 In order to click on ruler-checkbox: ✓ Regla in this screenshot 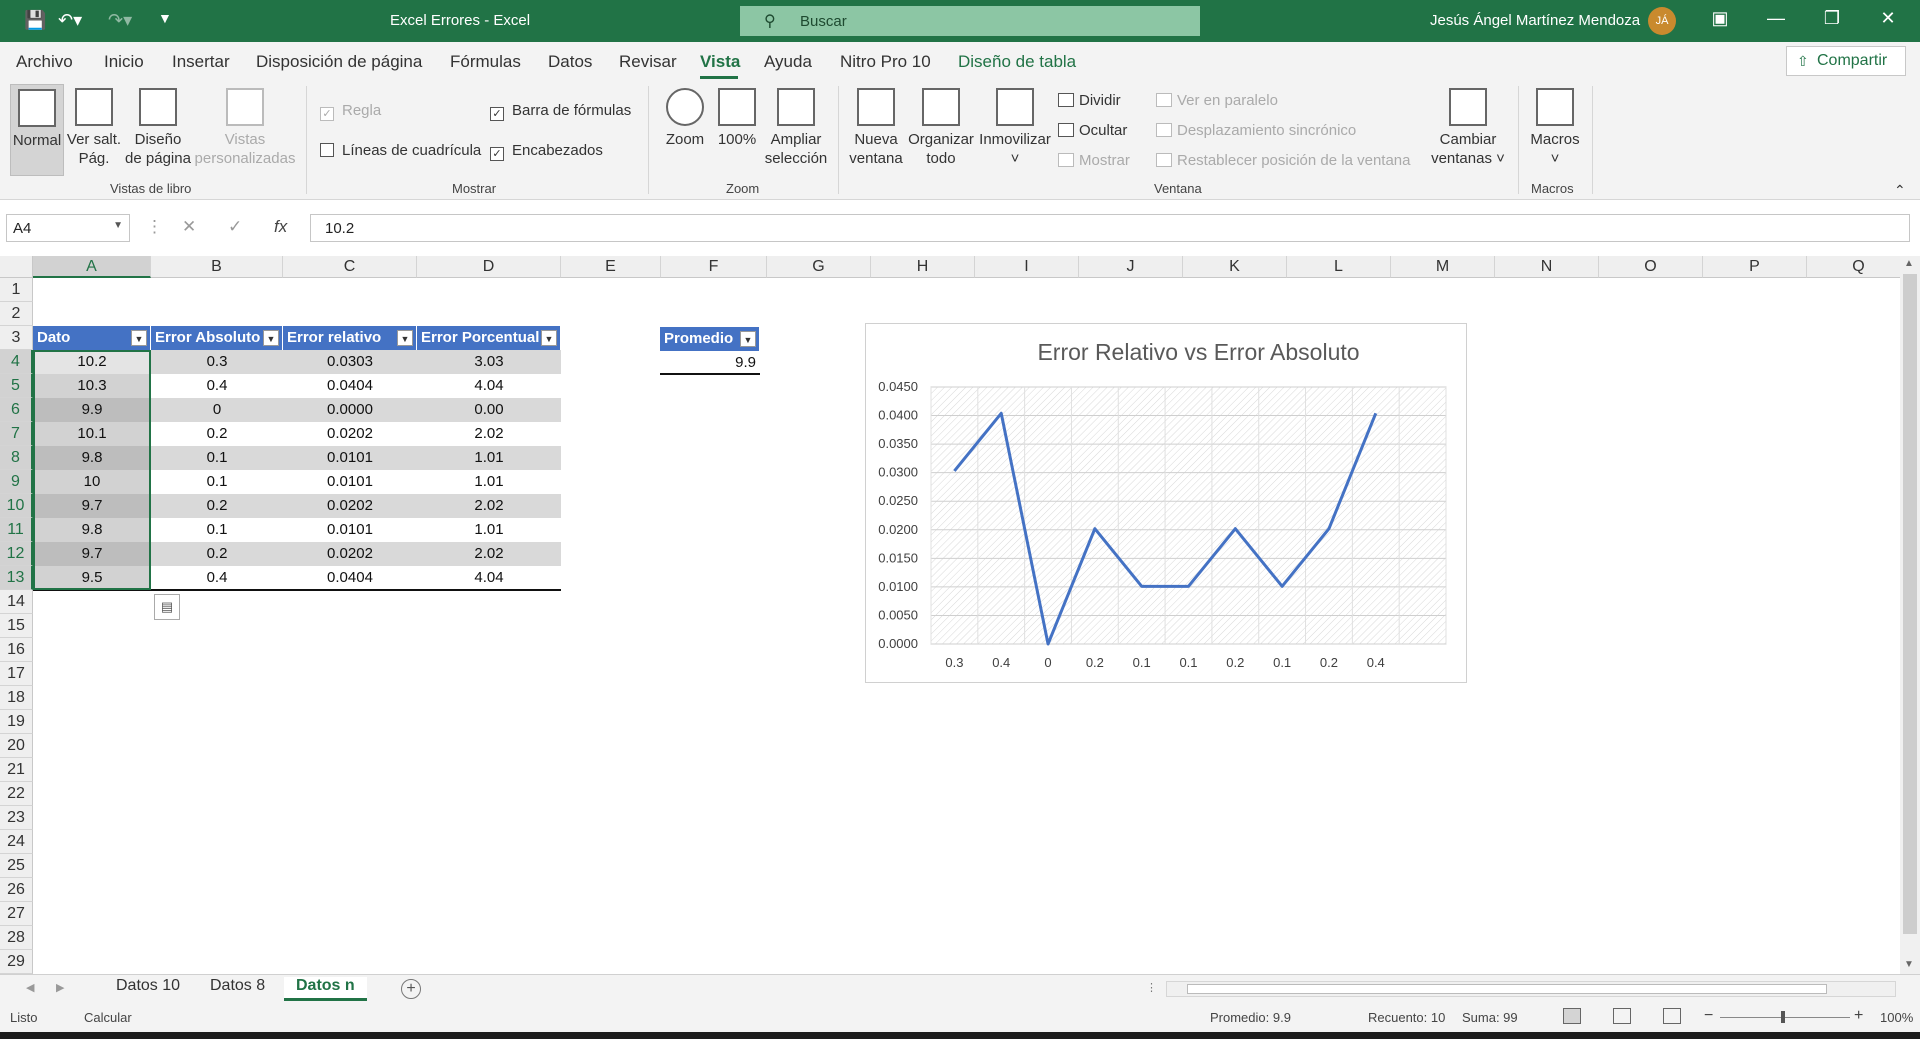, I will do `click(350, 111)`.